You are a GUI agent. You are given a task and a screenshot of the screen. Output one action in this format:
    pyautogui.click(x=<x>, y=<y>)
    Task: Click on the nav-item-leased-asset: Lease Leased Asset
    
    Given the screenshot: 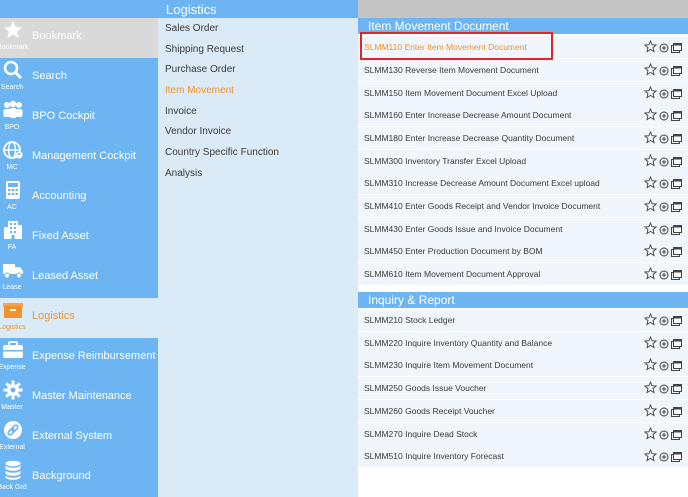 What is the action you would take?
    pyautogui.click(x=79, y=278)
    